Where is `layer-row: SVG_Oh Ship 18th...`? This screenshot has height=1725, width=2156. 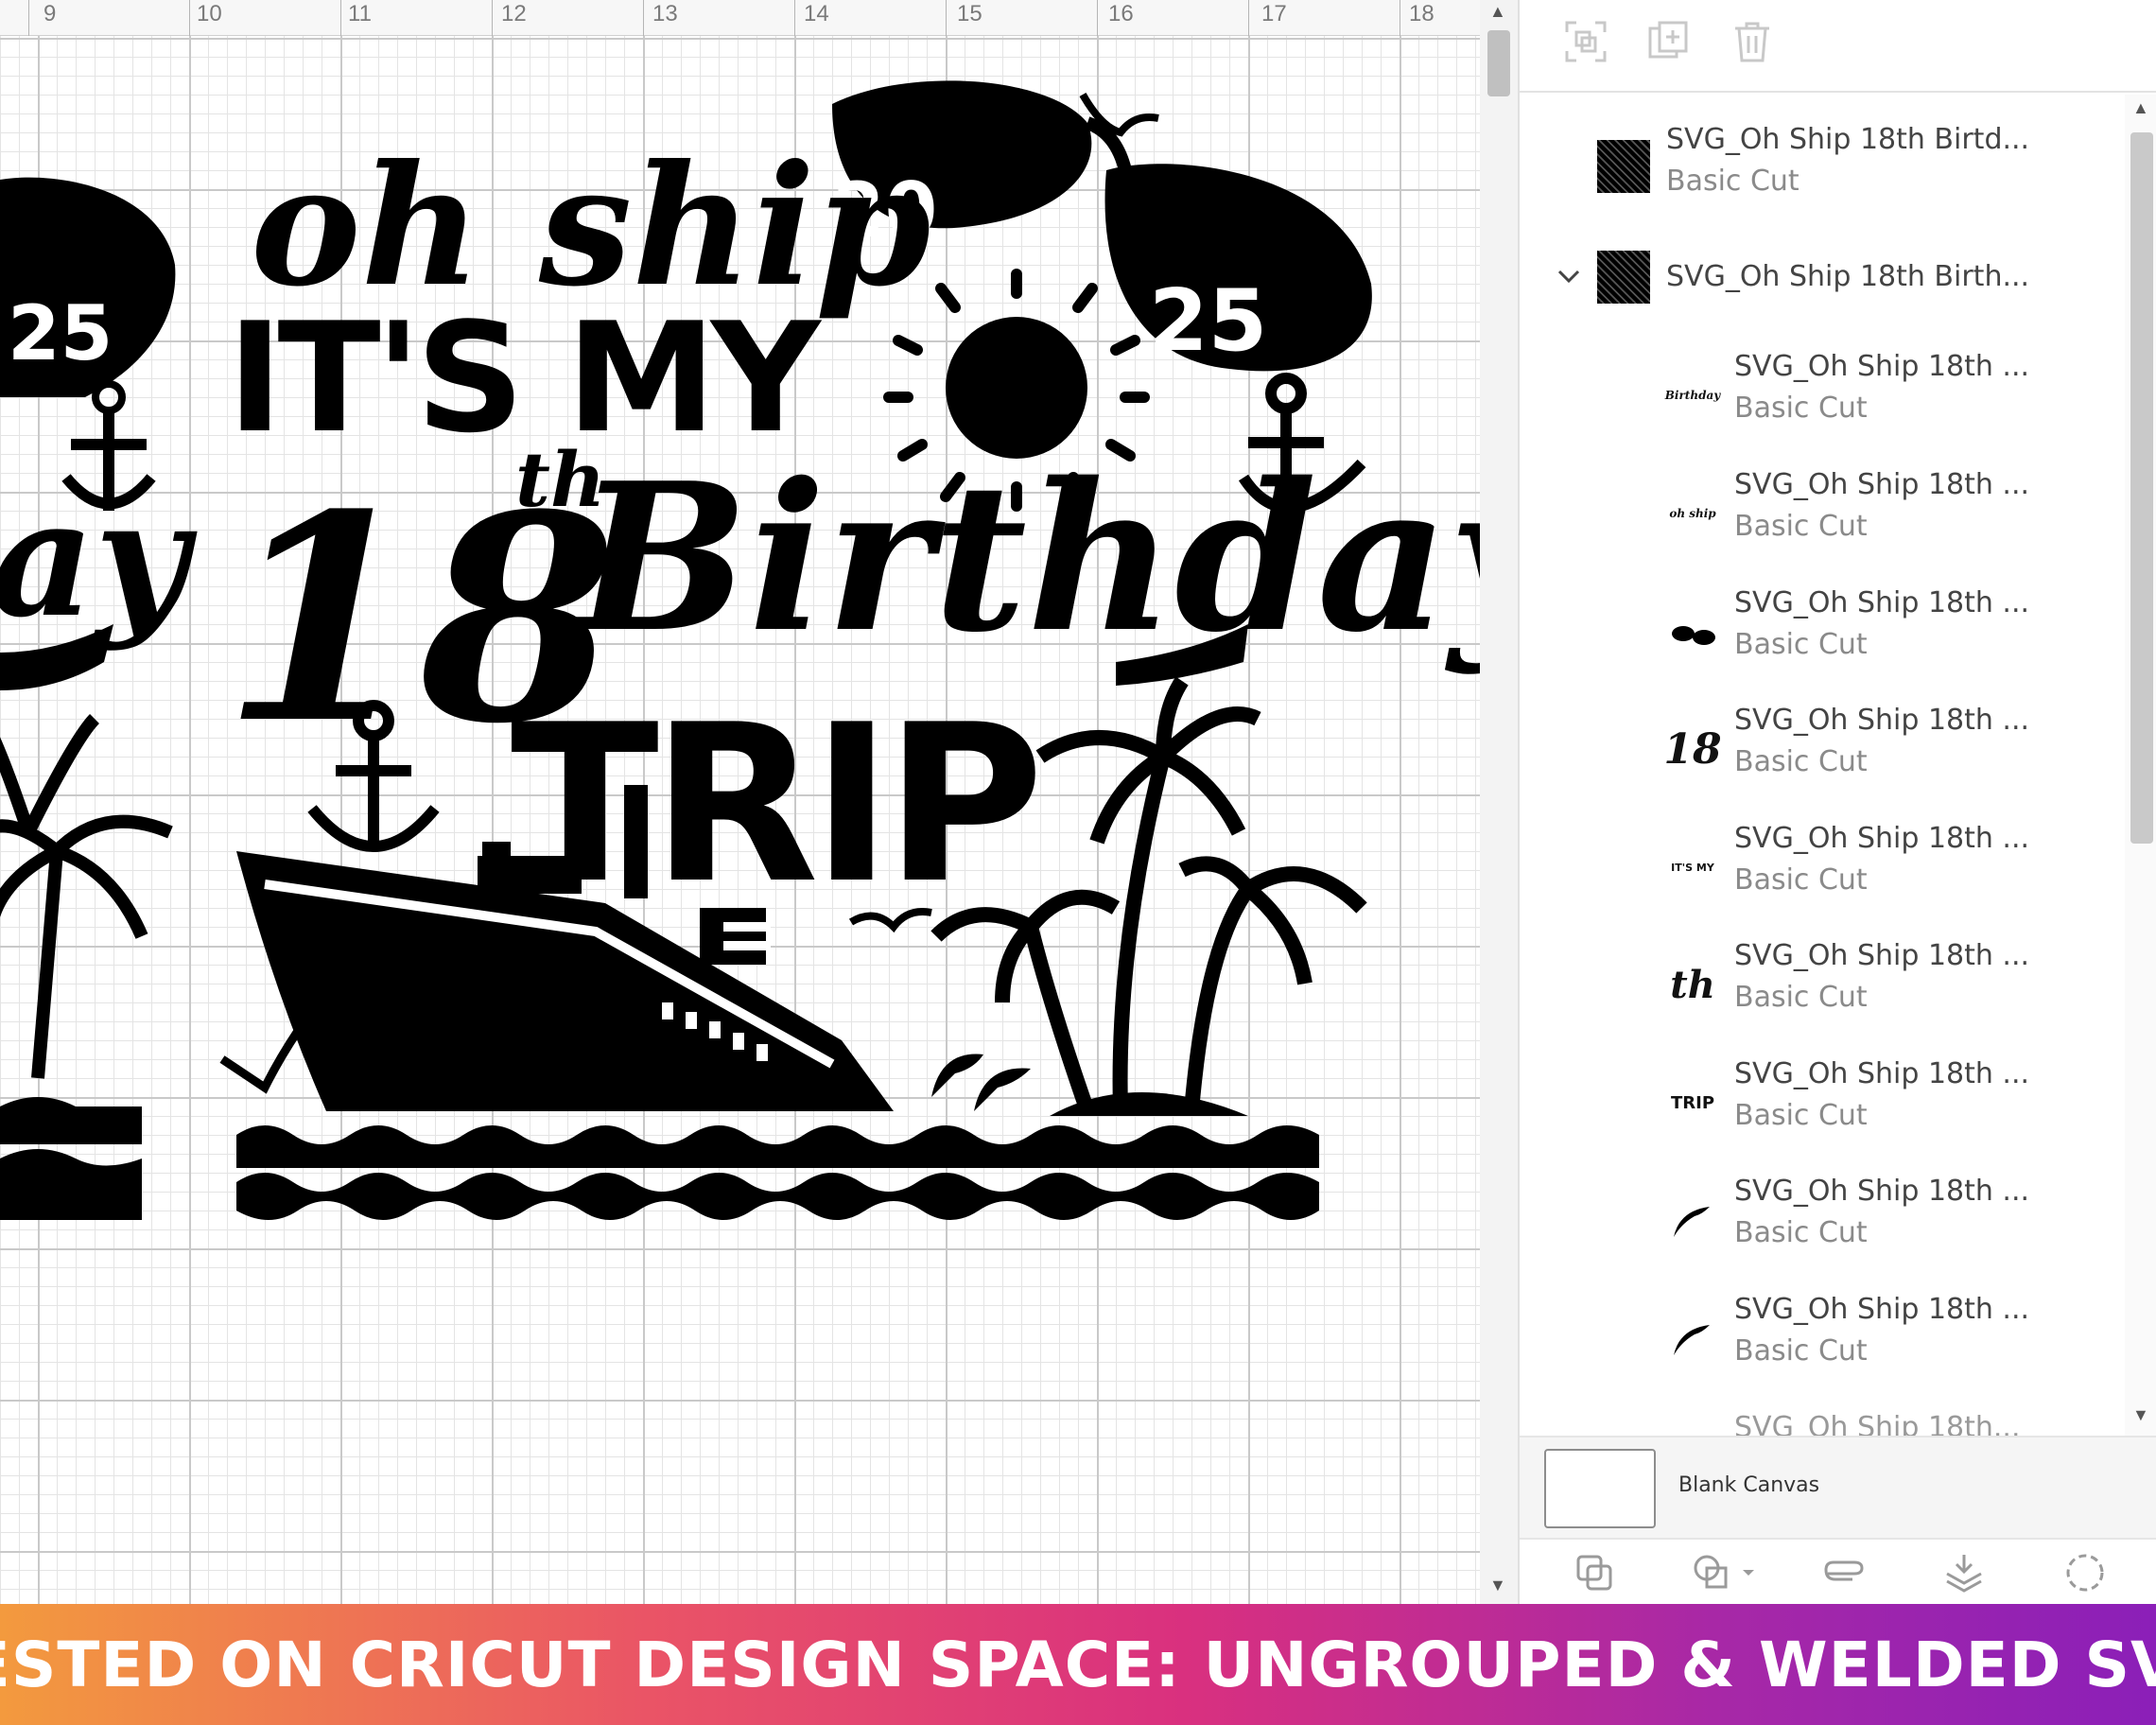
layer-row: SVG_Oh Ship 18th... is located at coordinates (1823, 1423).